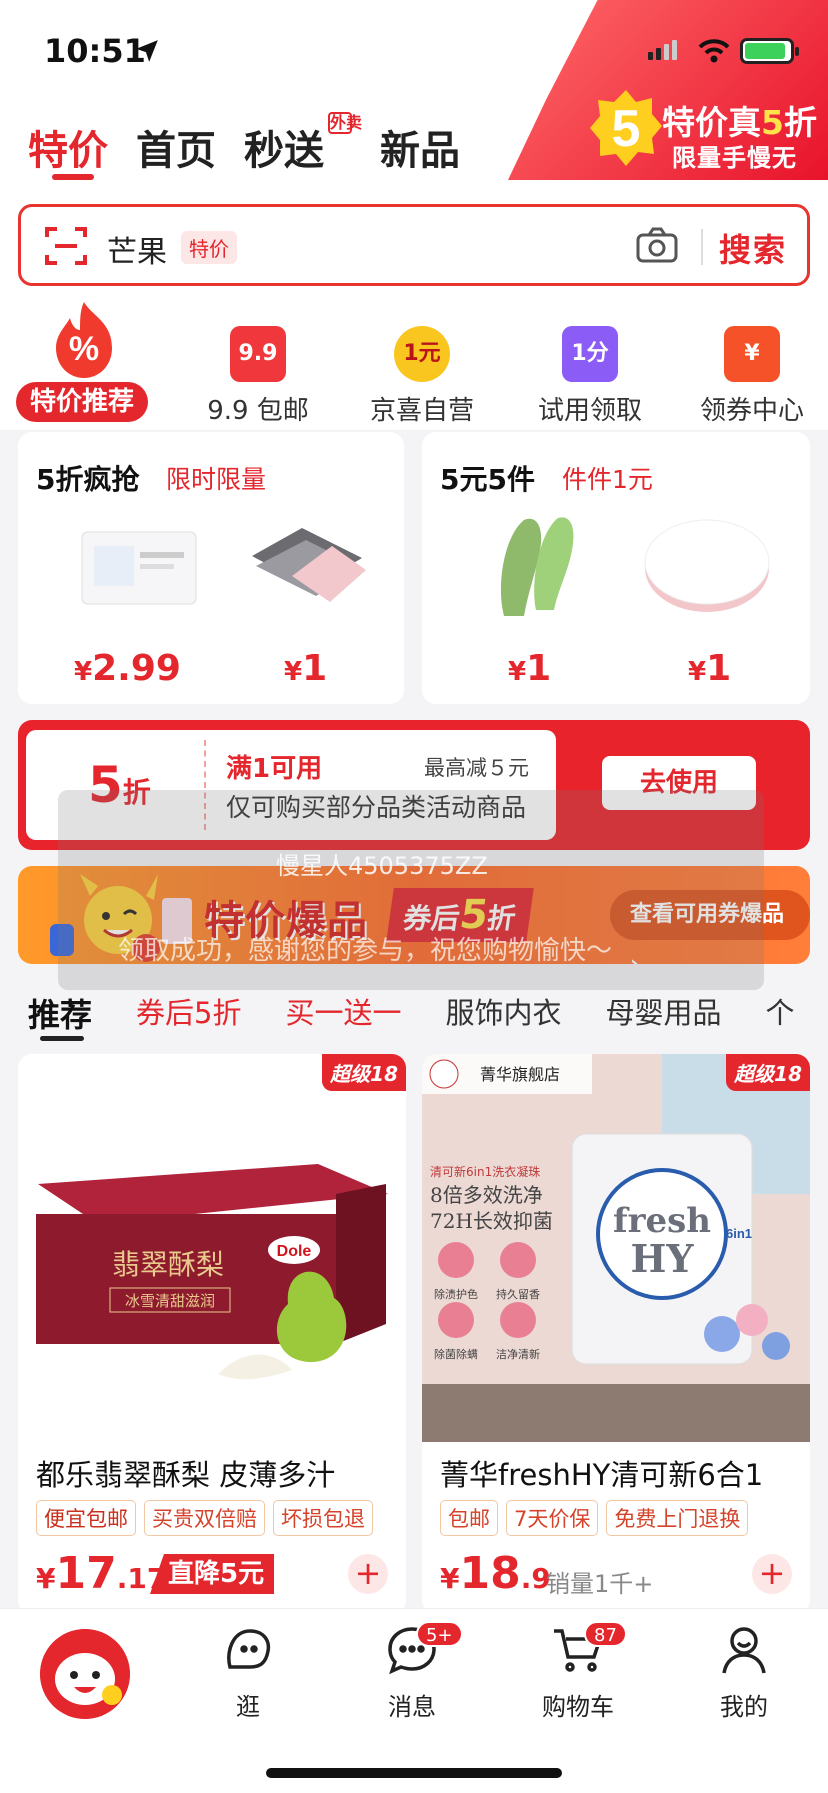 This screenshot has width=828, height=1793. Describe the element at coordinates (752, 354) in the screenshot. I see `coupon-center-icon: ¥` at that location.